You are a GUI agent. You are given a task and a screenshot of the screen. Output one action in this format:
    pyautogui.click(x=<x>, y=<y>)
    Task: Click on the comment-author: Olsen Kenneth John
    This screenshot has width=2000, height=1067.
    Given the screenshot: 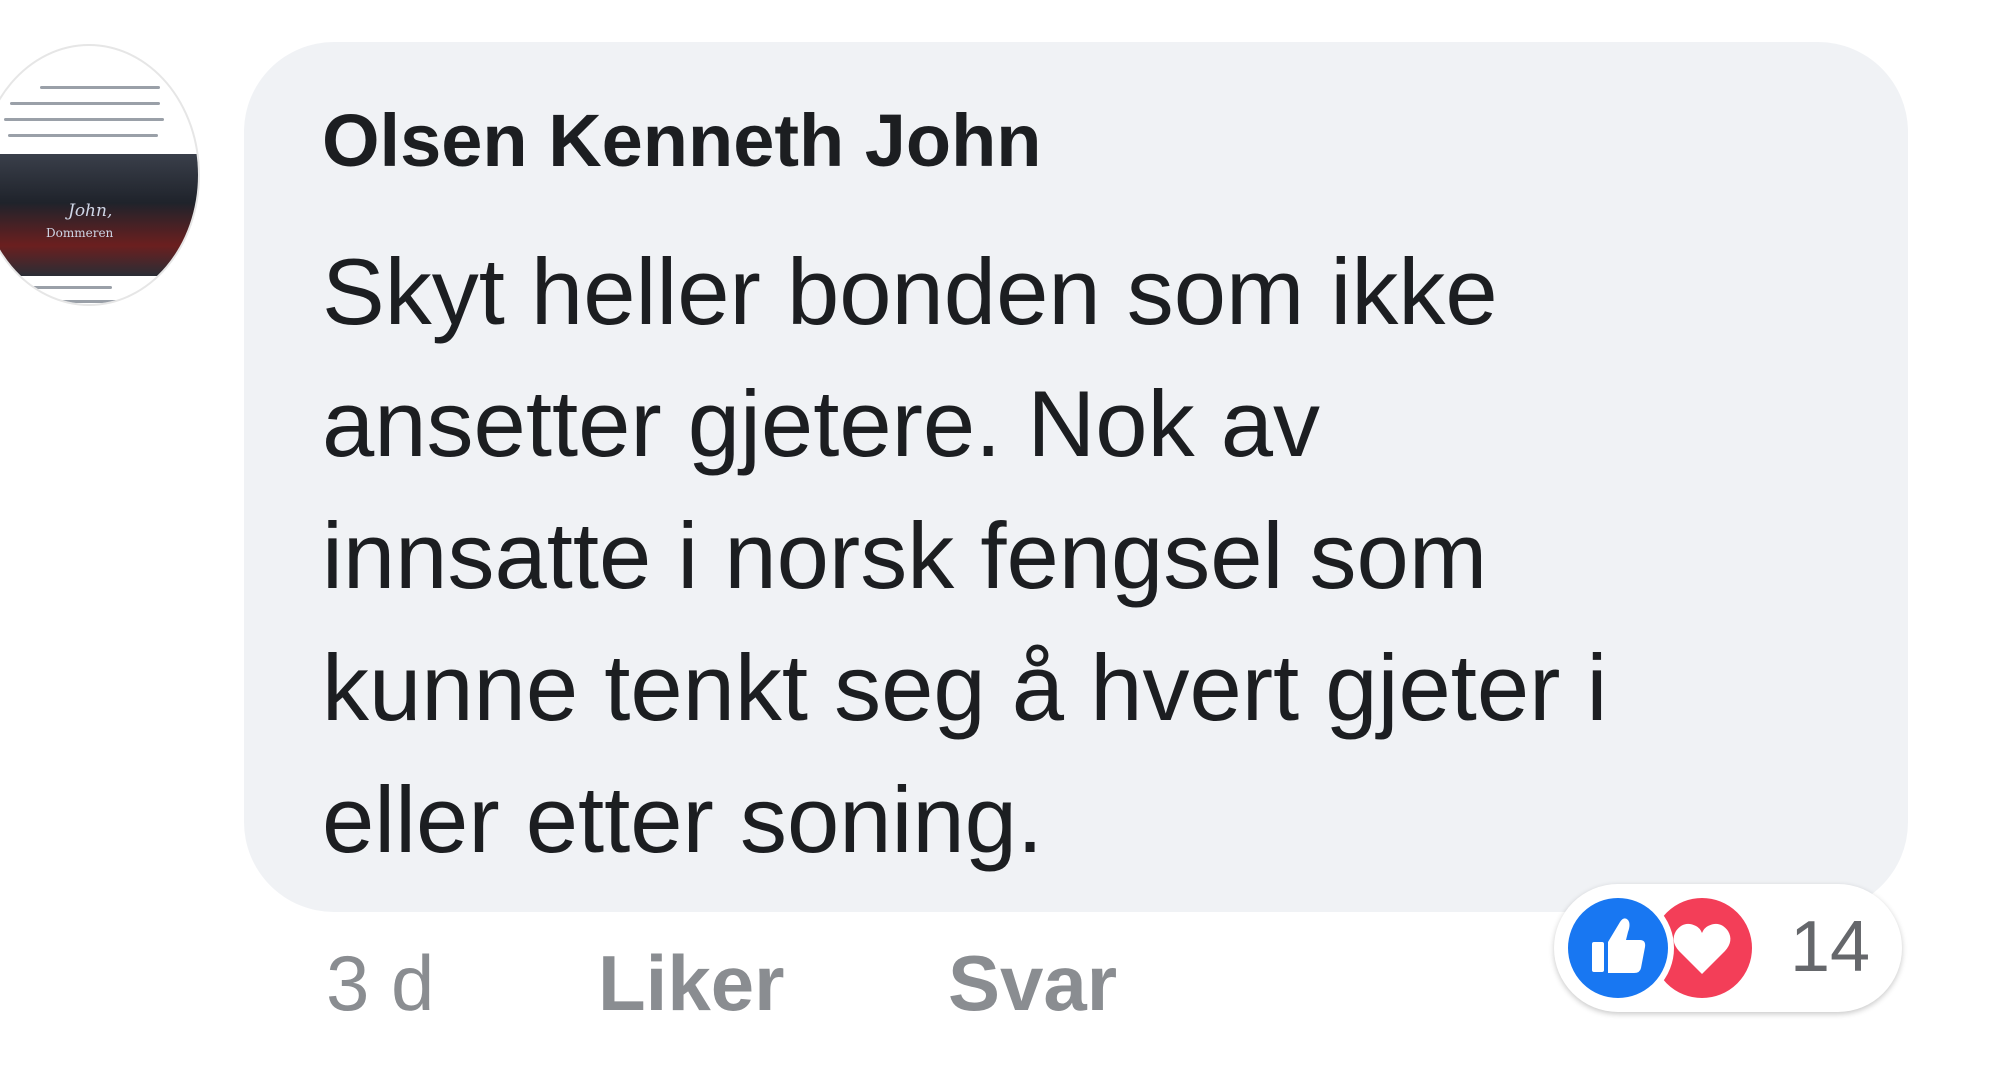 What is the action you would take?
    pyautogui.click(x=682, y=140)
    